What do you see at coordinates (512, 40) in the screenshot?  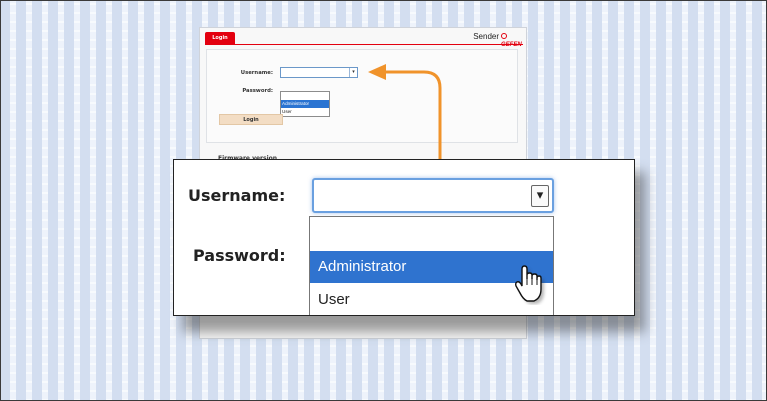 I see `brand-logo: GEFEN` at bounding box center [512, 40].